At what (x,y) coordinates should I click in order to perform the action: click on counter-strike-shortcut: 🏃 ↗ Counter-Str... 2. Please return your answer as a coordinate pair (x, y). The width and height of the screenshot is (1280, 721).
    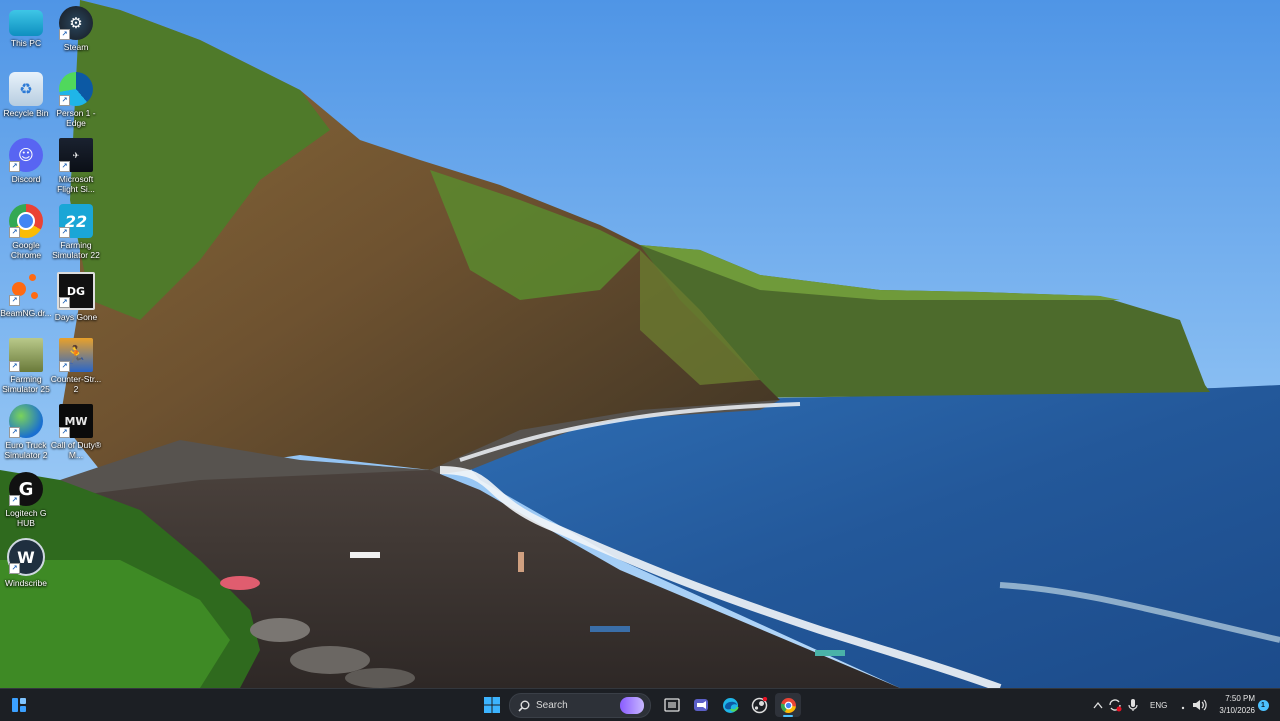
    Looking at the image, I should click on (76, 364).